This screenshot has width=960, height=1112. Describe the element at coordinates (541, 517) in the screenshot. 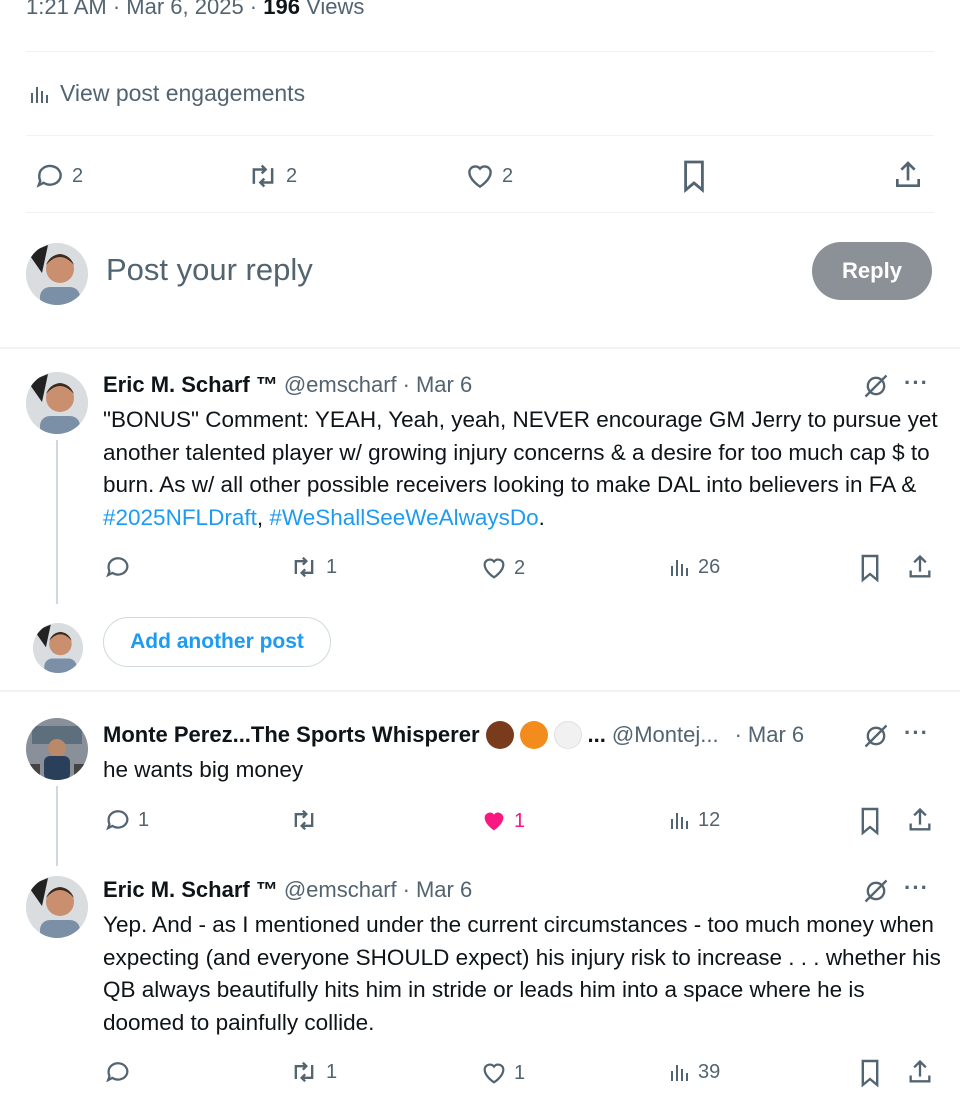

I see `tweet-text-part: .` at that location.